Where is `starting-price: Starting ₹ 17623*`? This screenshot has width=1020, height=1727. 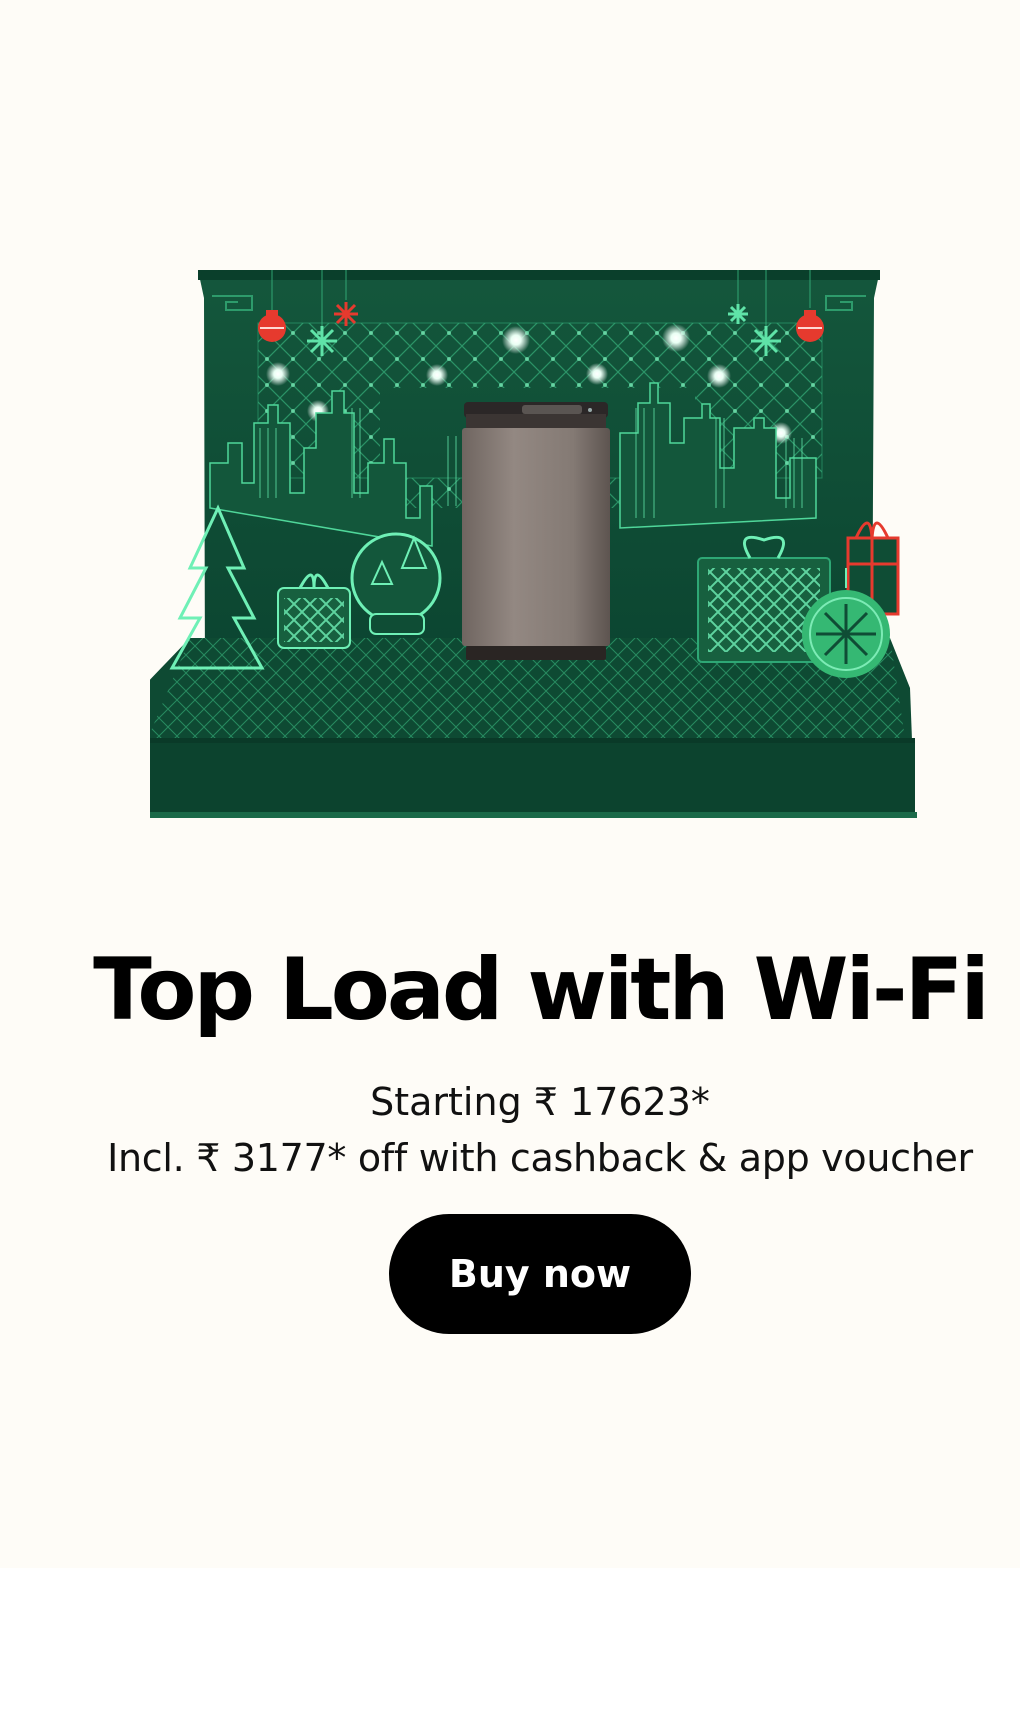
starting-price: Starting ₹ 17623* is located at coordinates (540, 1102).